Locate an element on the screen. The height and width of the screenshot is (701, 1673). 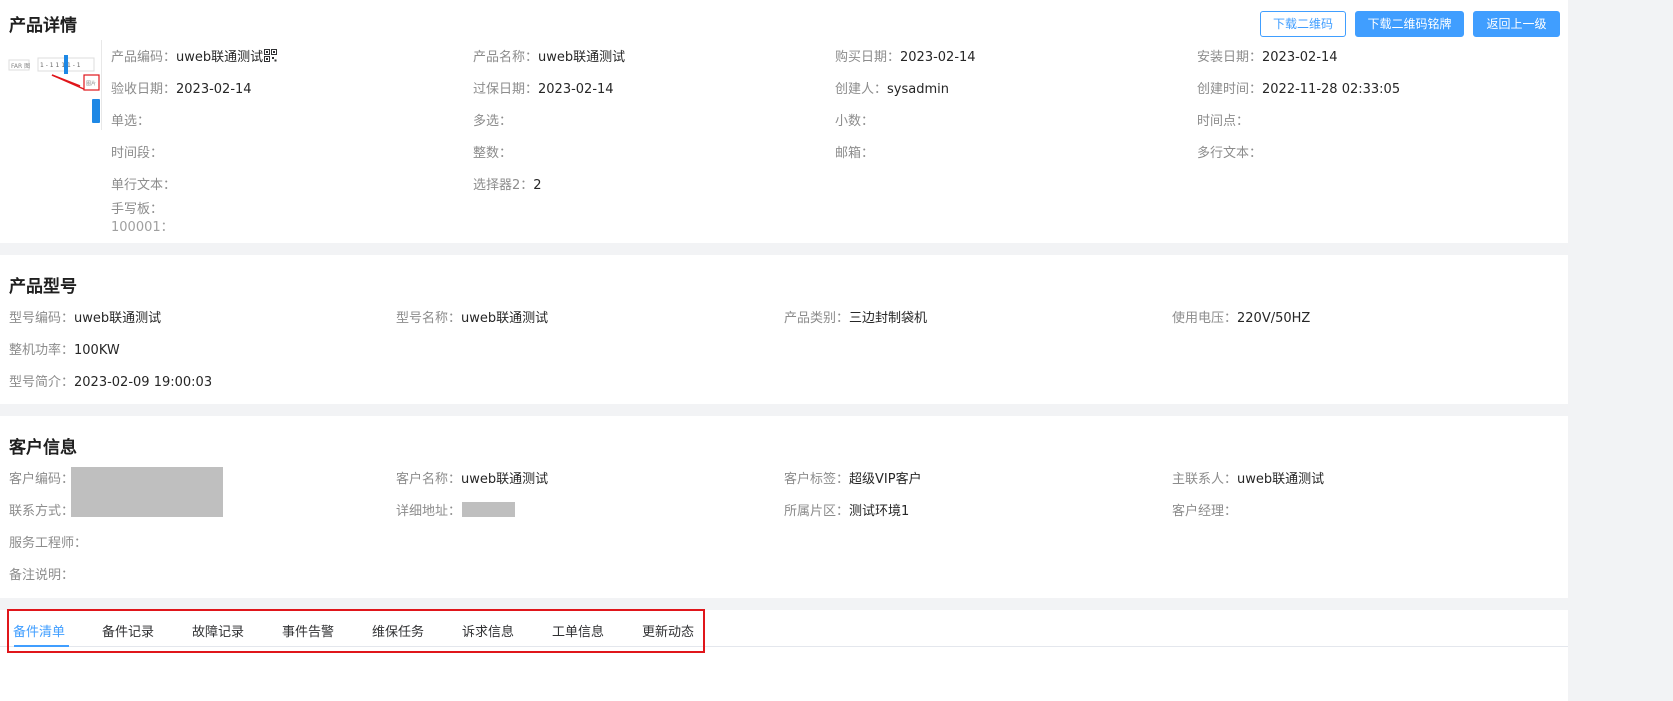
customer-info-title: 客户信息 is located at coordinates (43, 448).